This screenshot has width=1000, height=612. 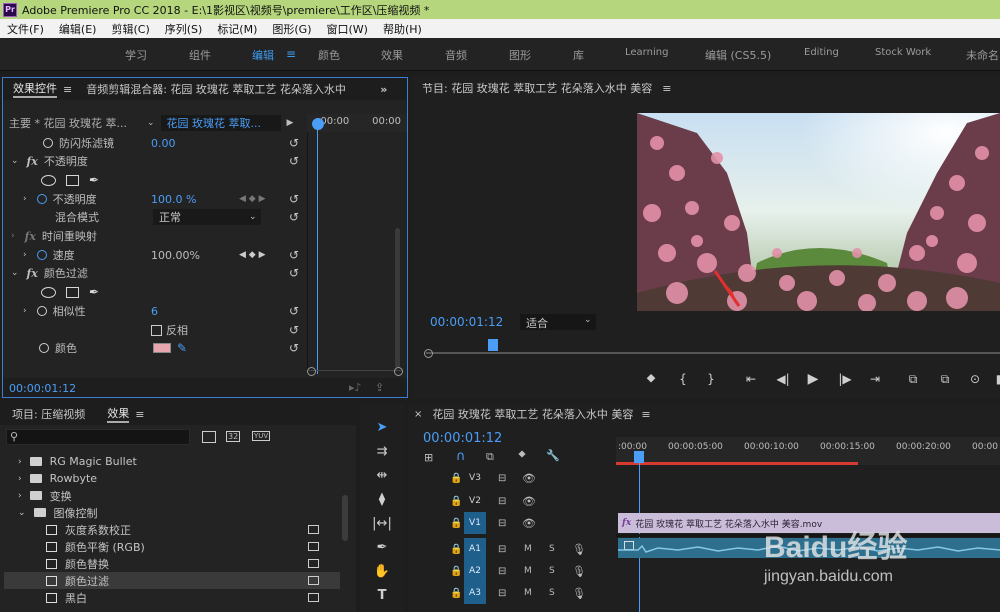 I want to click on panel-overflow-icon: », so click(x=383, y=89).